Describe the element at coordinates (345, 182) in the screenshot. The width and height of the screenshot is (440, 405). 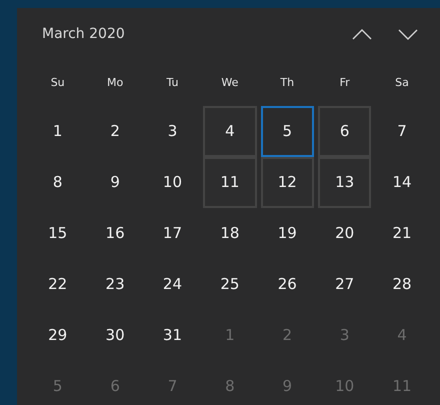
I see `day-cell: 13` at that location.